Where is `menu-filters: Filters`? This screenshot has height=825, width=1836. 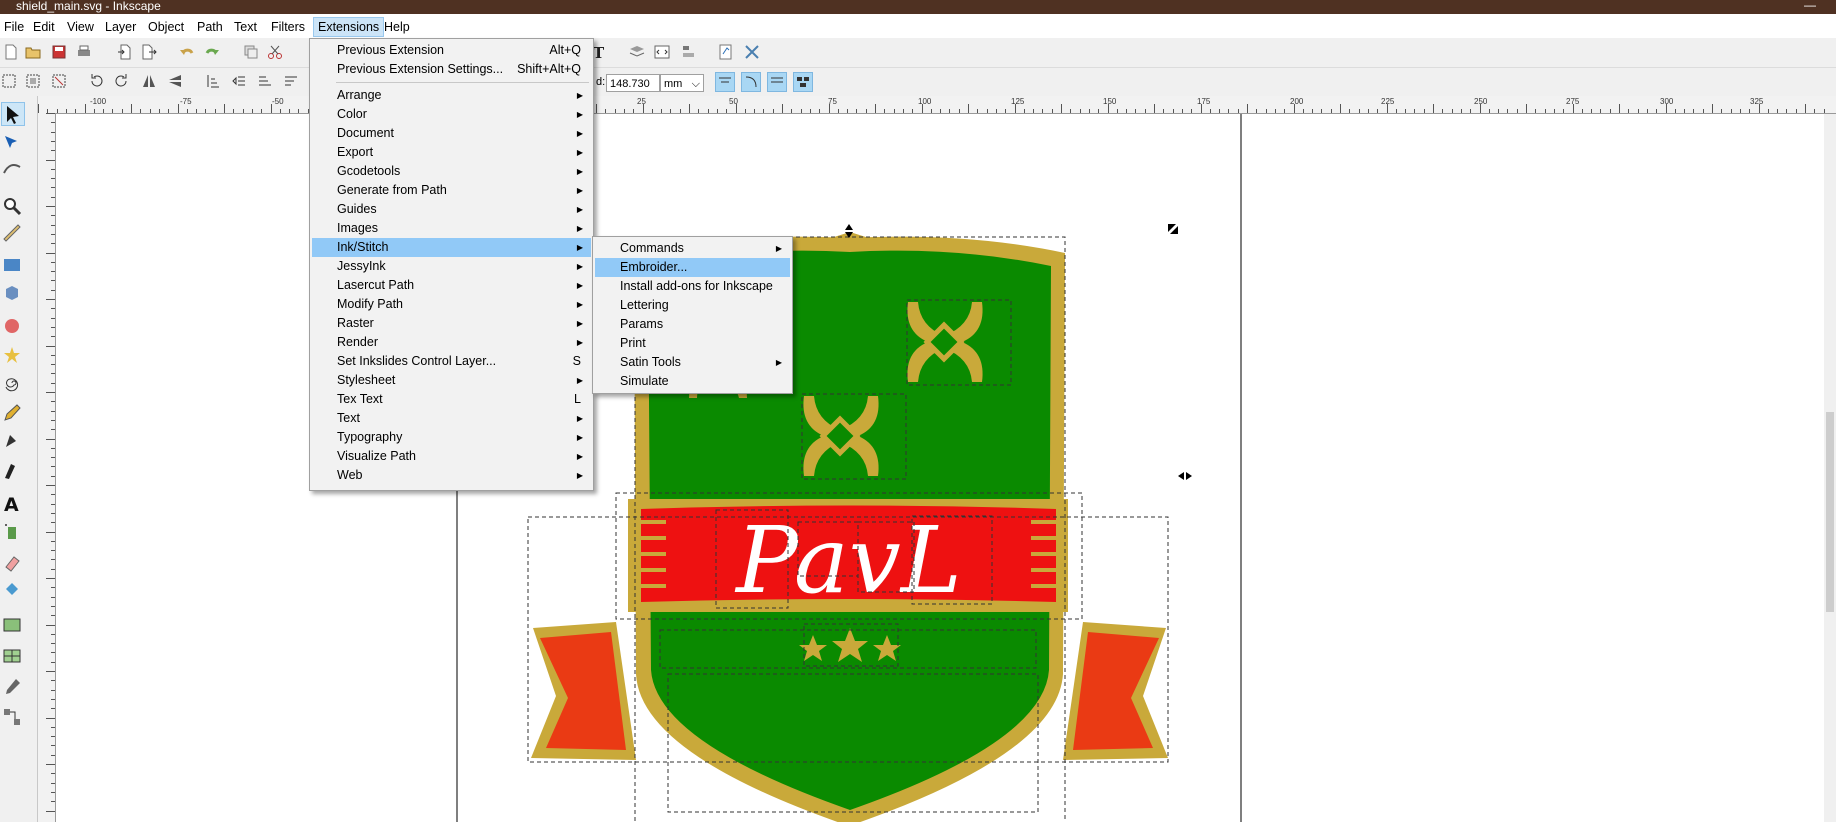
menu-filters: Filters is located at coordinates (288, 27).